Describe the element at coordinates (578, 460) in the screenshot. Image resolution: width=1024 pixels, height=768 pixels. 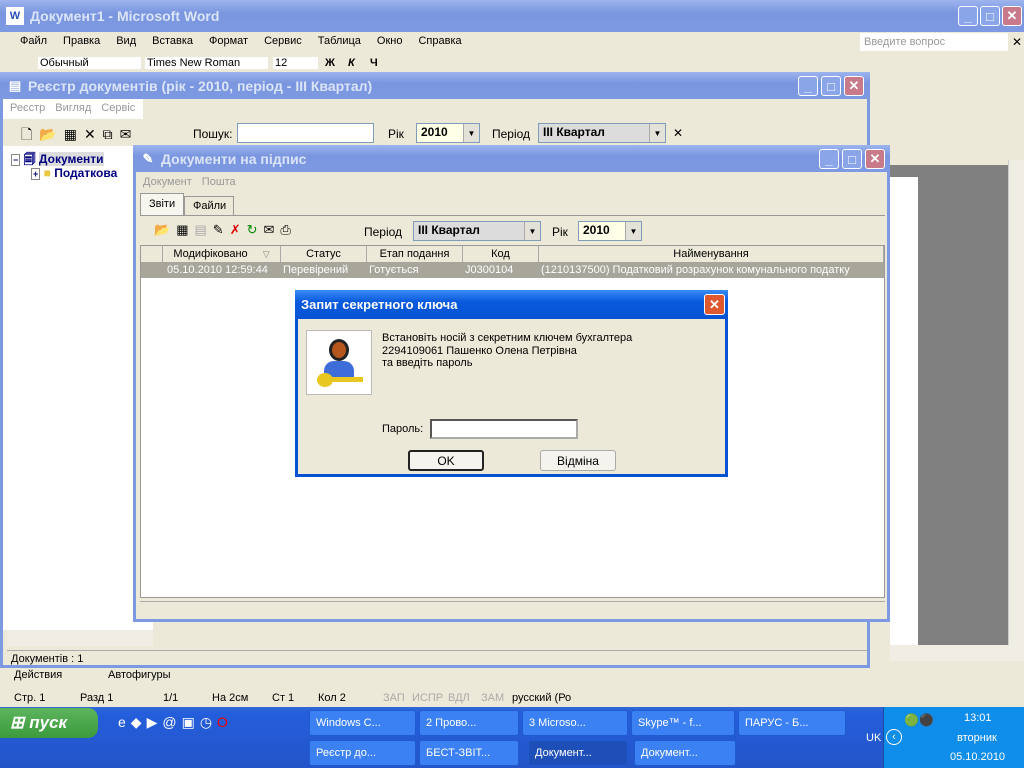
I see `cancel-button: Відміна` at that location.